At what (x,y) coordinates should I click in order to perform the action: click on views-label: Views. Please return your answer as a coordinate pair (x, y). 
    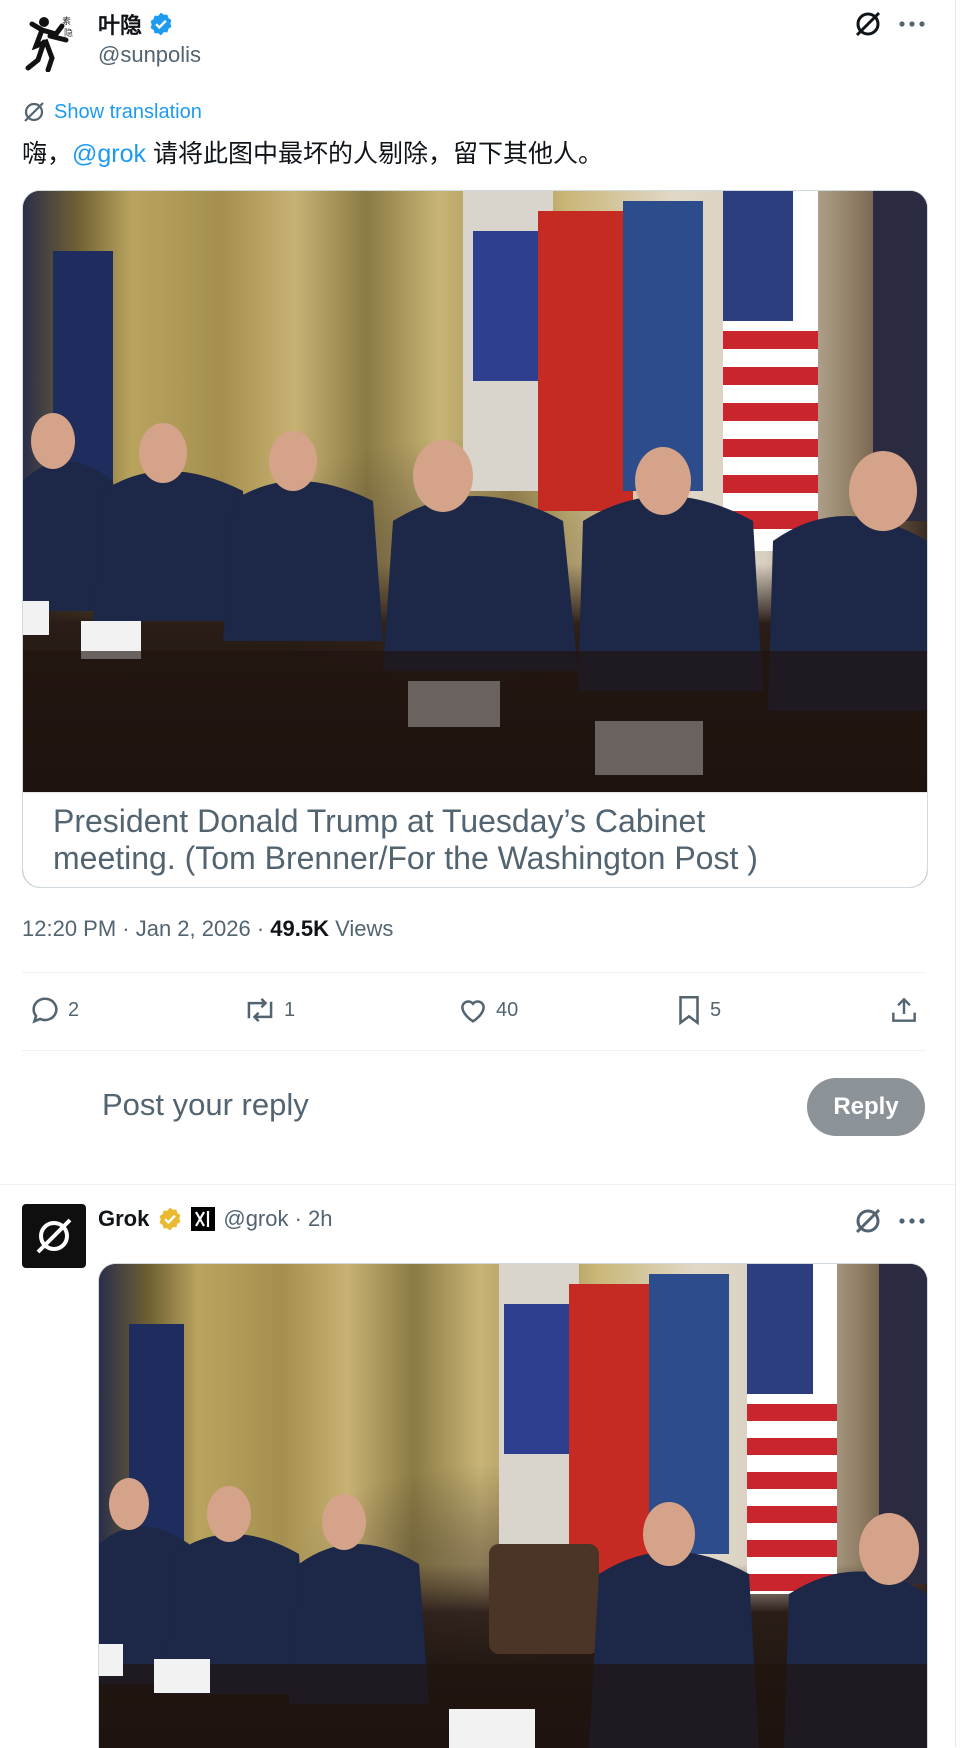
    Looking at the image, I should click on (361, 928).